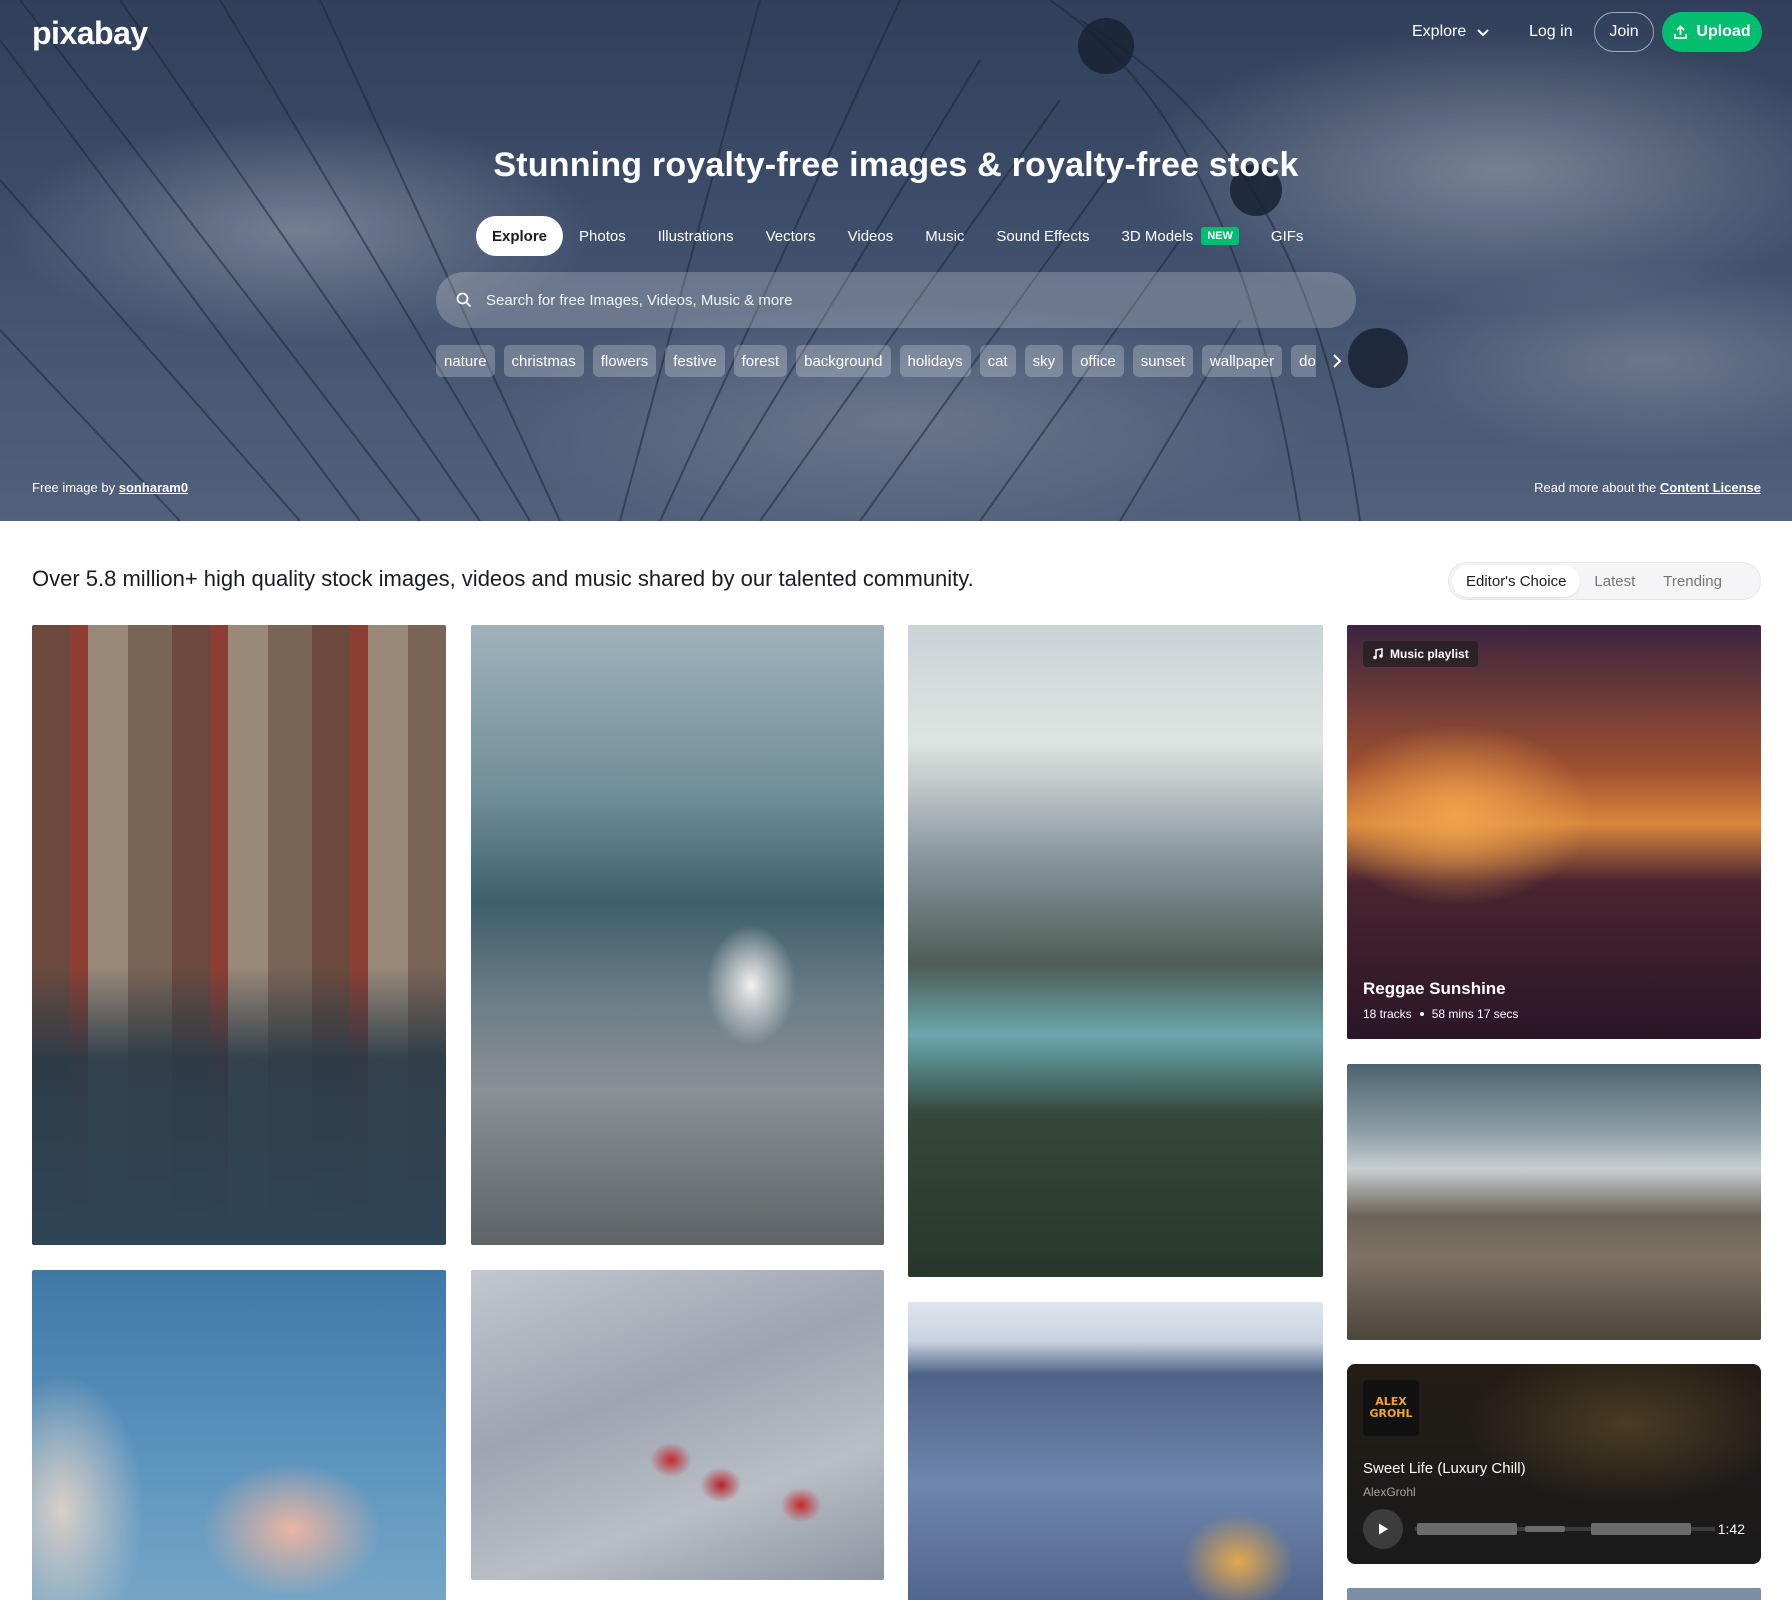  I want to click on nav-explore-menu: Explore, so click(1451, 32).